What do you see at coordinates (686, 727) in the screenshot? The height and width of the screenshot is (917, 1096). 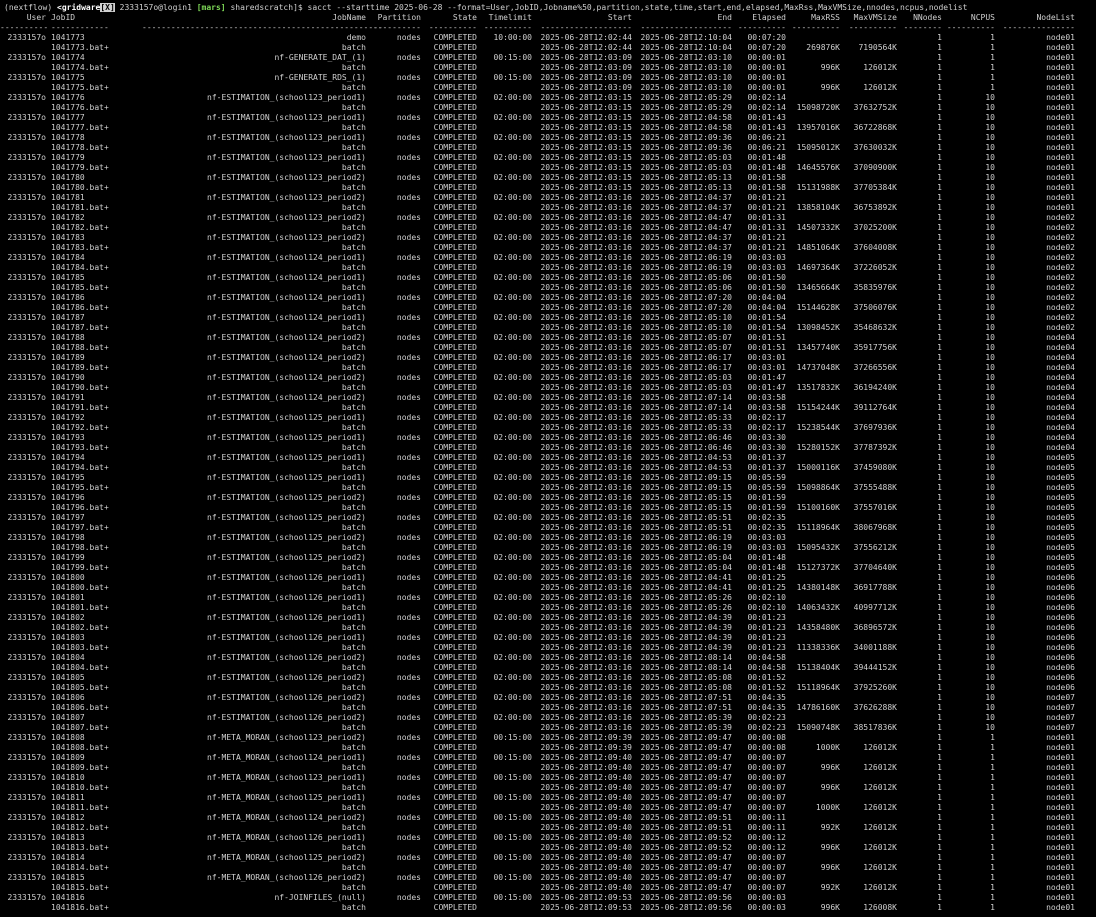 I see `end-cell: 2025-06-28T12:05:39` at bounding box center [686, 727].